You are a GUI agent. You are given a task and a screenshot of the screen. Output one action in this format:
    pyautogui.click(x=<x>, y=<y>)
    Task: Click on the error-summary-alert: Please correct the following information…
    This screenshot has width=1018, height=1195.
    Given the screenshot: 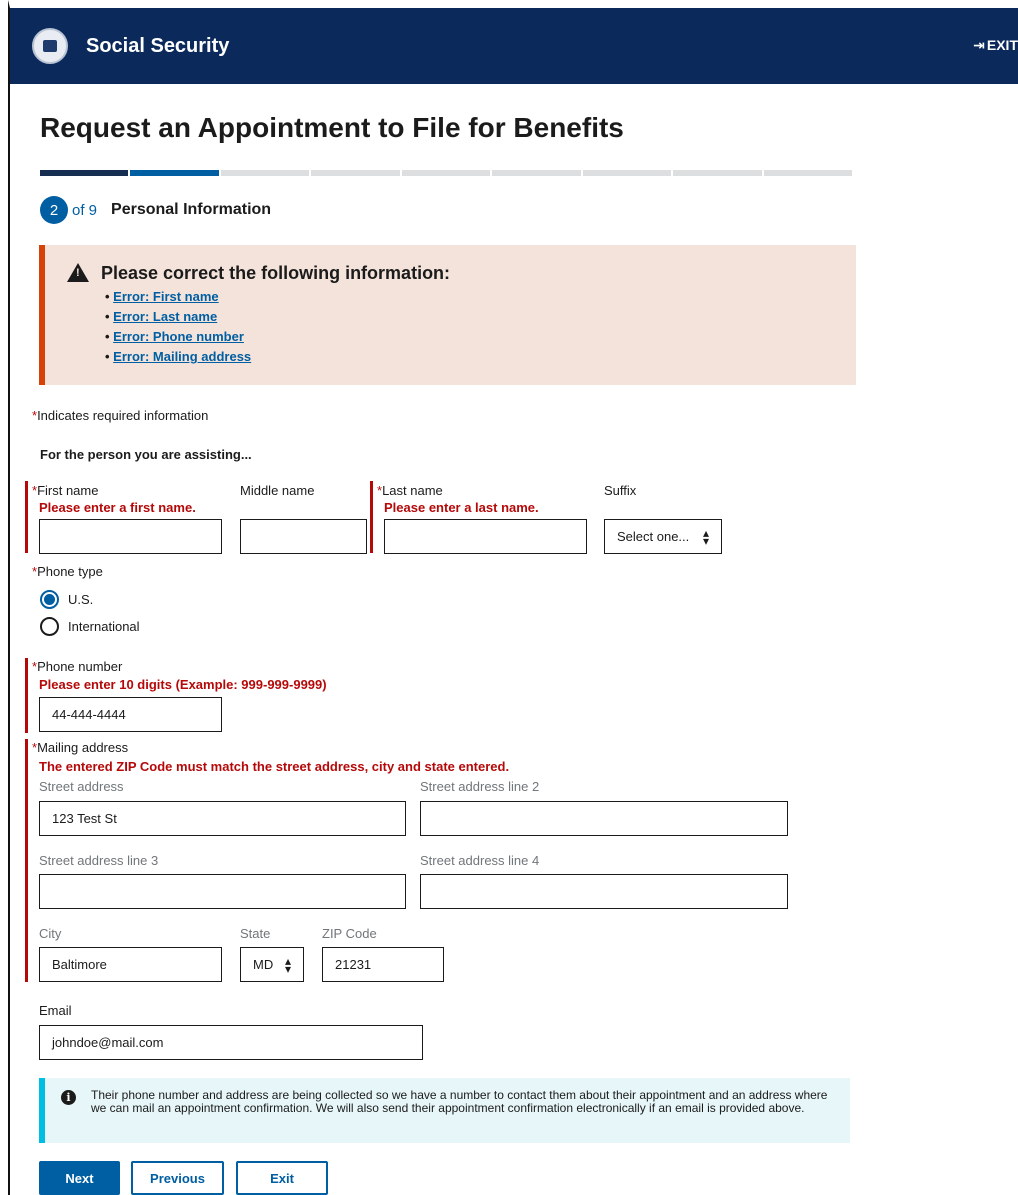 What is the action you would take?
    pyautogui.click(x=447, y=315)
    